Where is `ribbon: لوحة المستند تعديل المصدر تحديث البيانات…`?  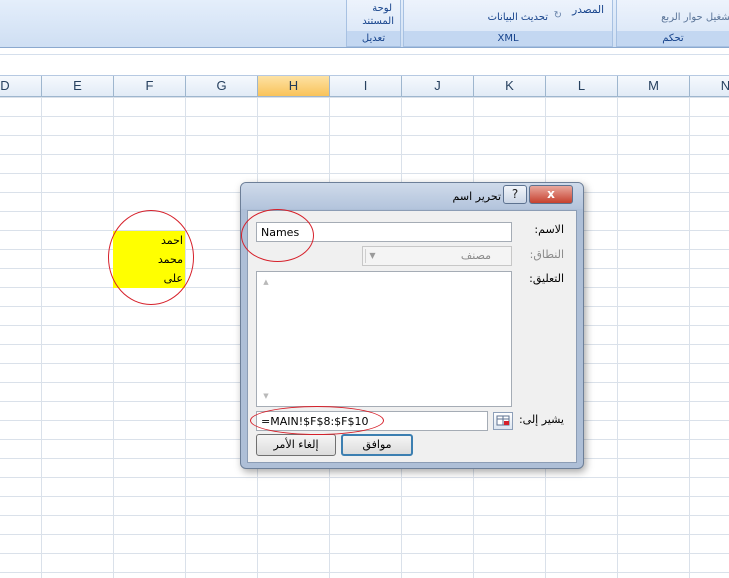
ribbon: لوحة المستند تعديل المصدر تحديث البيانات… is located at coordinates (364, 24).